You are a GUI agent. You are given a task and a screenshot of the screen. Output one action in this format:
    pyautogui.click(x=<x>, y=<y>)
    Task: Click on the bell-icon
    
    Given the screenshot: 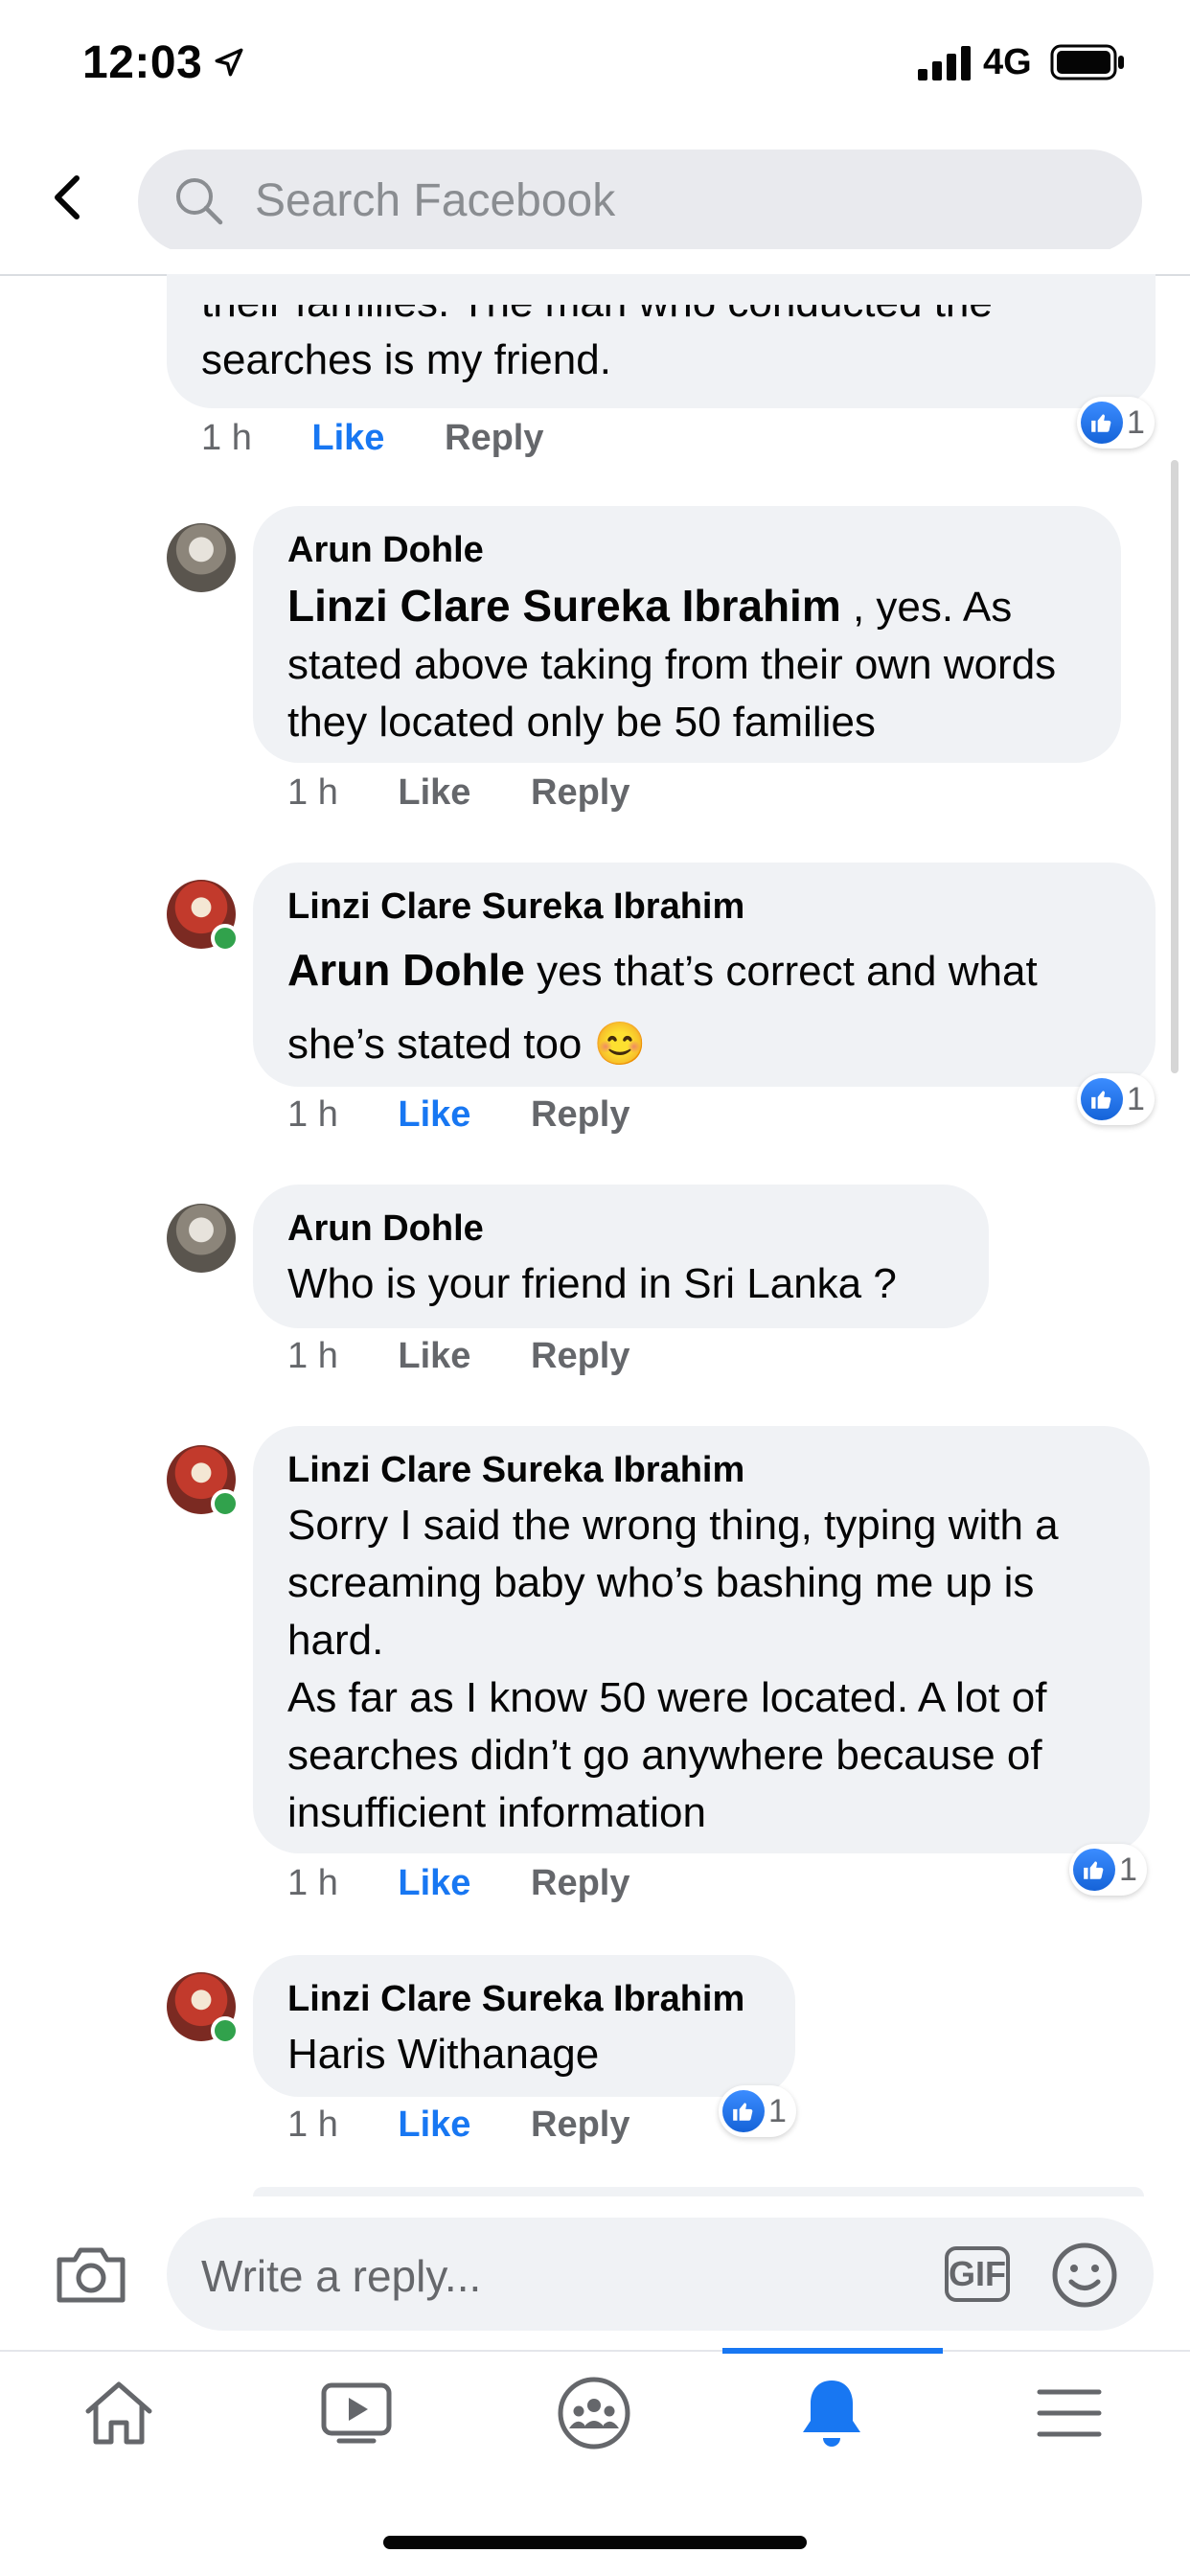 What is the action you would take?
    pyautogui.click(x=832, y=2413)
    